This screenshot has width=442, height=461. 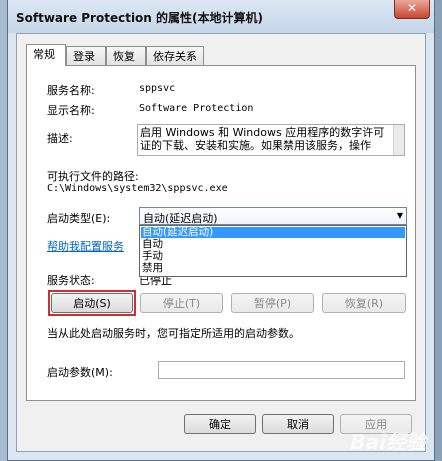 I want to click on path-value: C:\Windows\system32\sppsvc.exe, so click(x=137, y=188).